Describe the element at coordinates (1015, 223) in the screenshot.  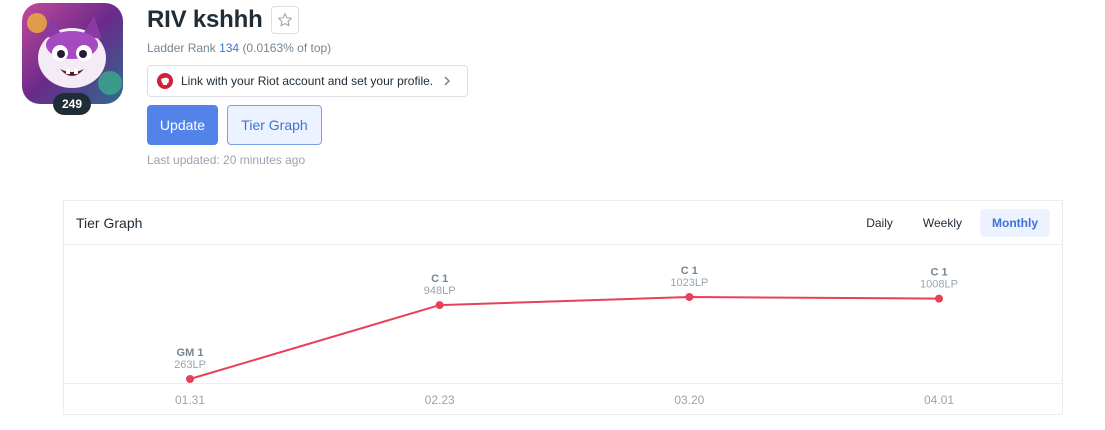
I see `tab-monthly: Monthly` at that location.